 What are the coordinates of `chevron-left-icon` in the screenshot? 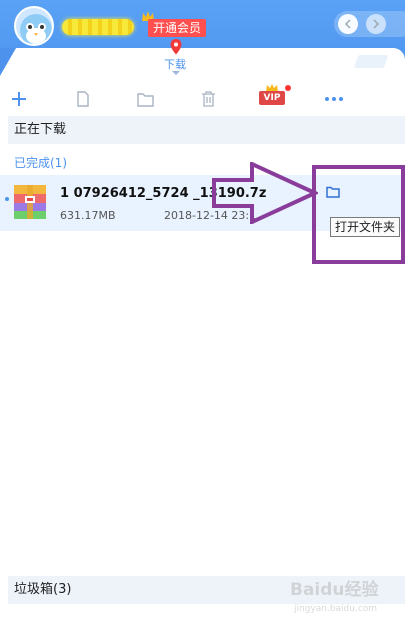 It's located at (347, 24).